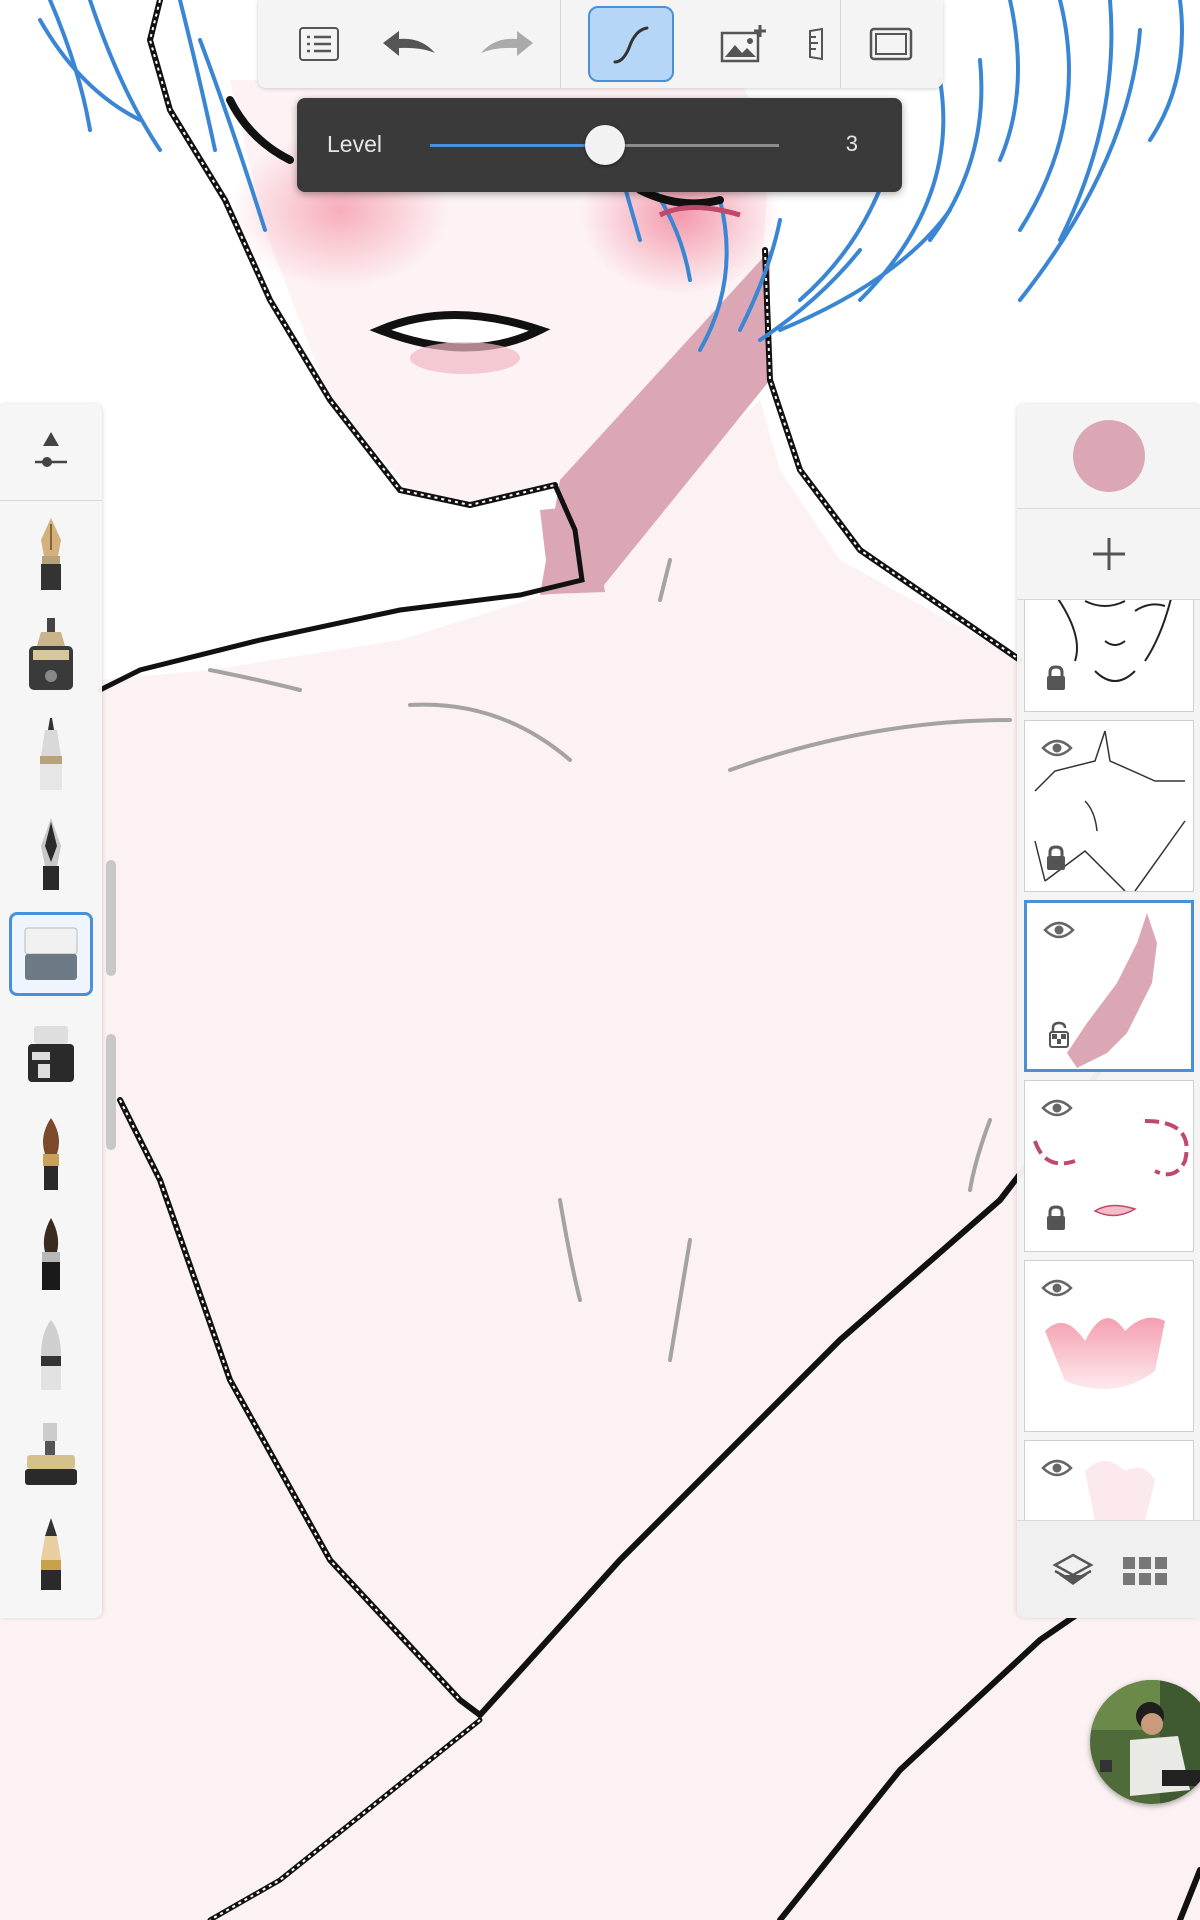 The height and width of the screenshot is (1920, 1200). Describe the element at coordinates (409, 44) in the screenshot. I see `undo-icon` at that location.